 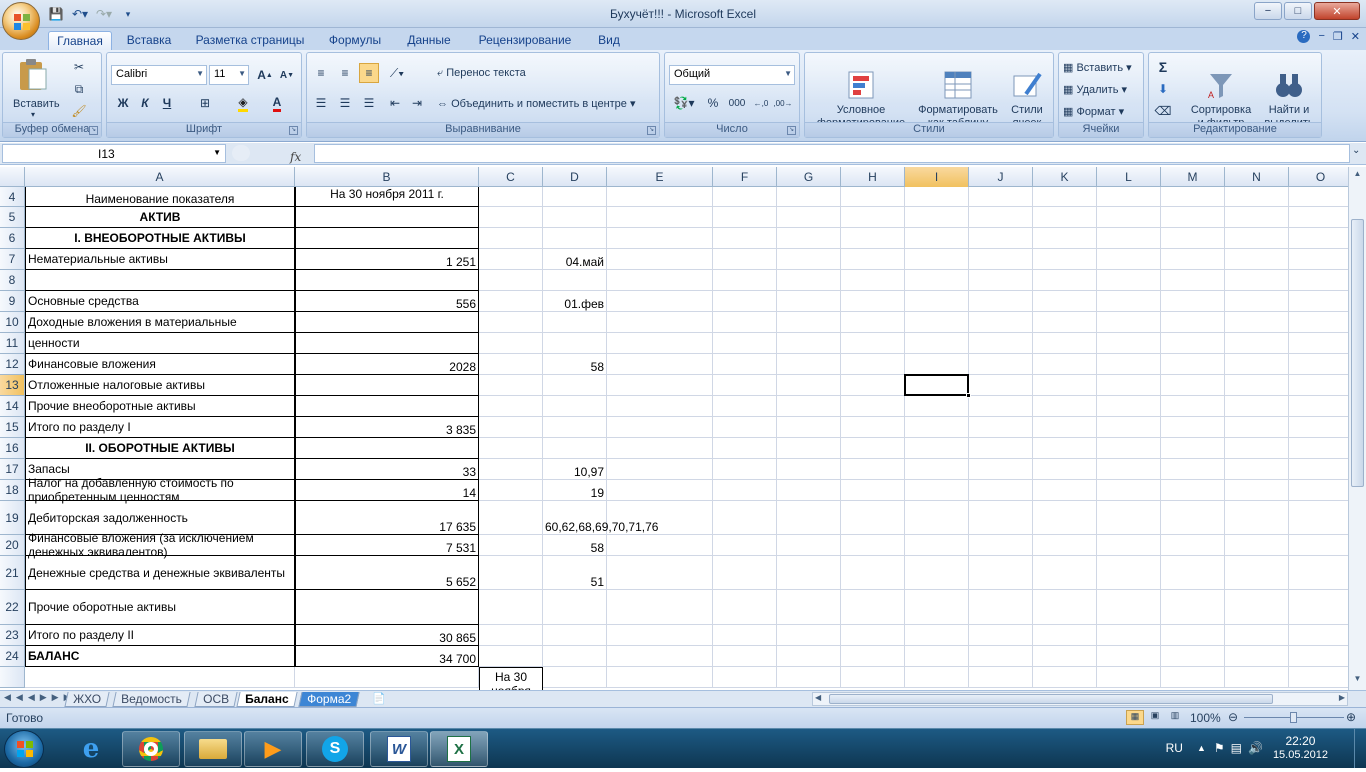 What do you see at coordinates (160, 238) in the screenshot?
I see `cell-a: I. ВНЕОБОРОТНЫЕ АКТИВЫ` at bounding box center [160, 238].